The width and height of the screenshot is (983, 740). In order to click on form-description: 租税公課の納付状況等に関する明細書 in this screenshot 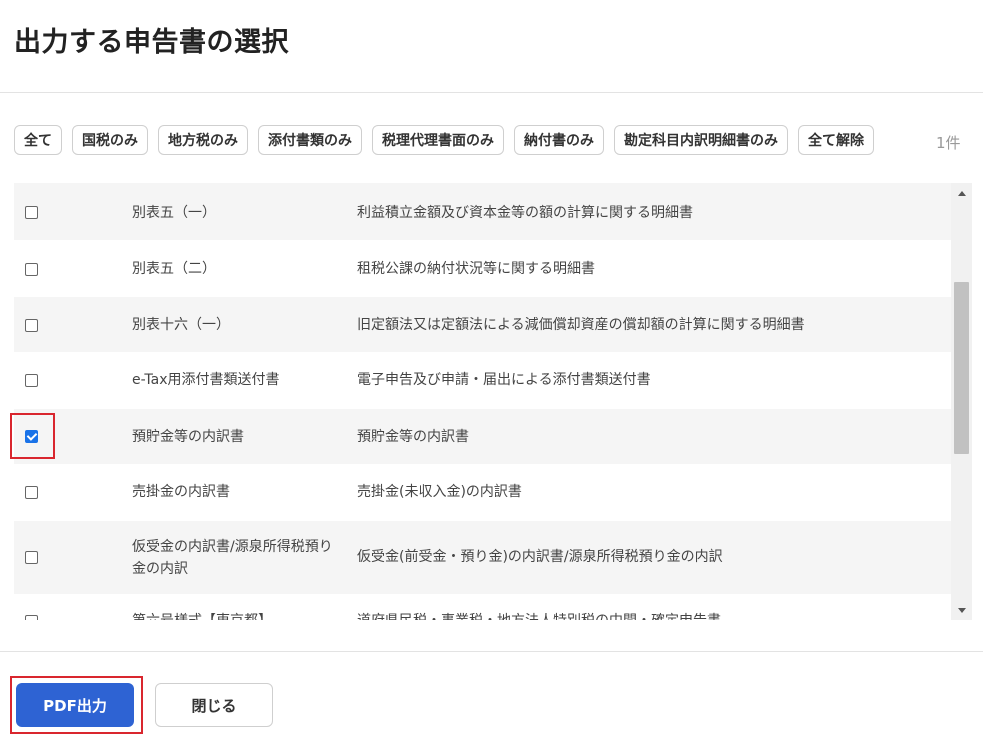, I will do `click(476, 269)`.